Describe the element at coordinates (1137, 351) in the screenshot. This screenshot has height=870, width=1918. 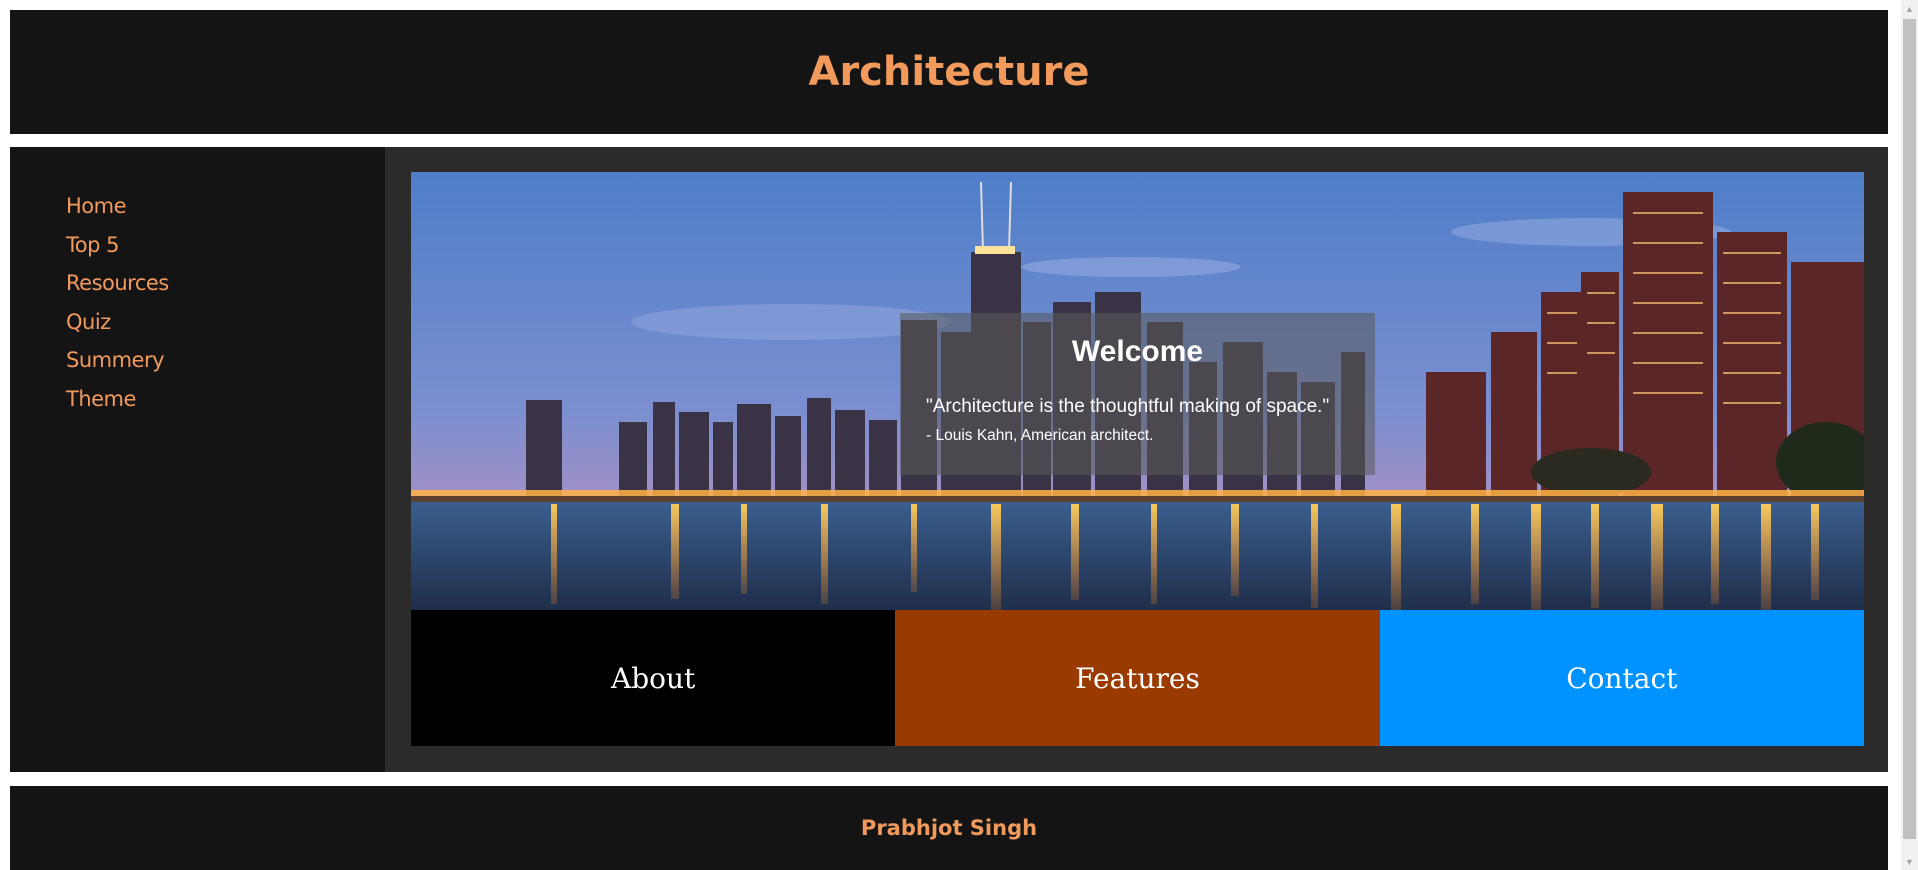
I see `welcome-title: Welcome` at that location.